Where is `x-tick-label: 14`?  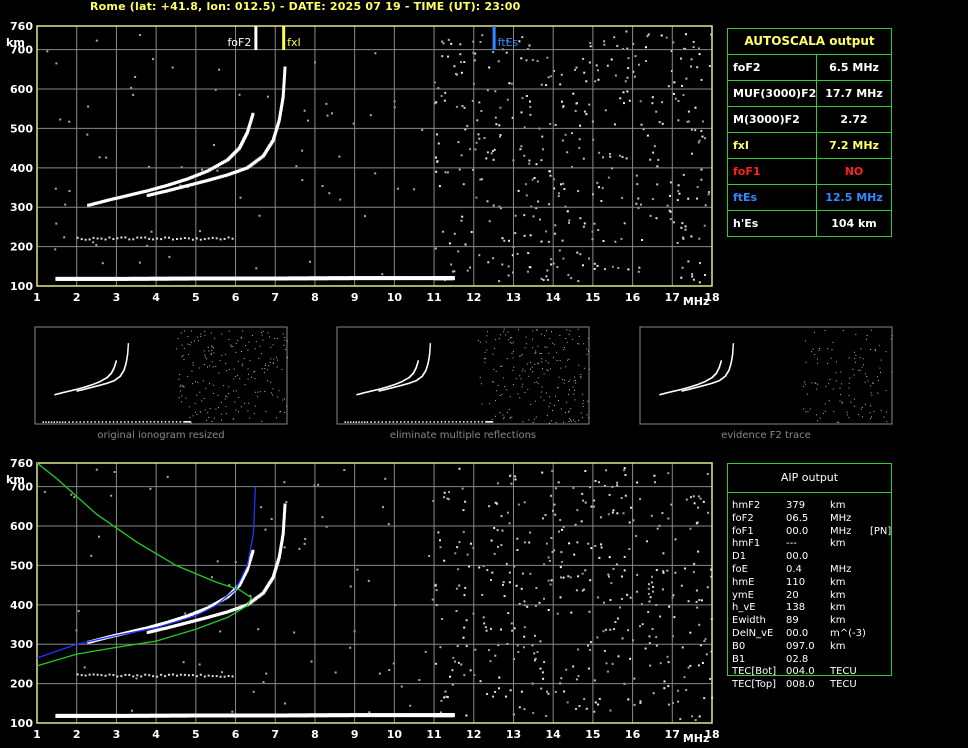 x-tick-label: 14 is located at coordinates (554, 734).